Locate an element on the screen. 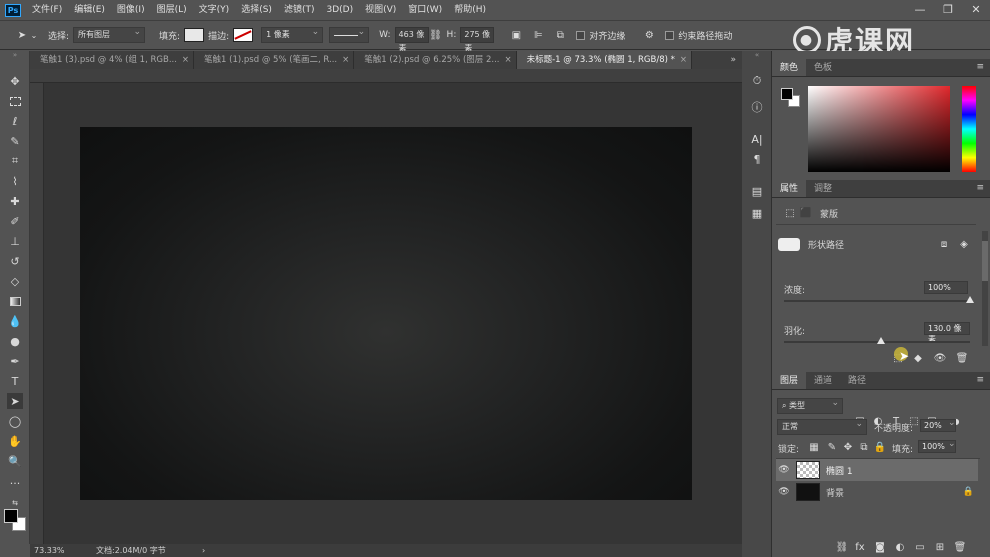 This screenshot has width=990, height=557. properties-scrollbar is located at coordinates (985, 288).